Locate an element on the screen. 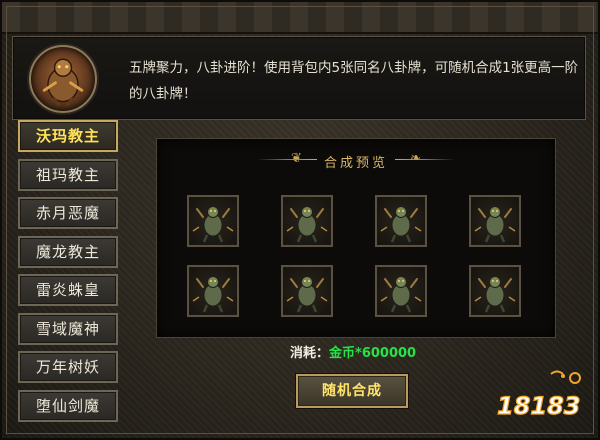  boss-portrait-art is located at coordinates (63, 82).